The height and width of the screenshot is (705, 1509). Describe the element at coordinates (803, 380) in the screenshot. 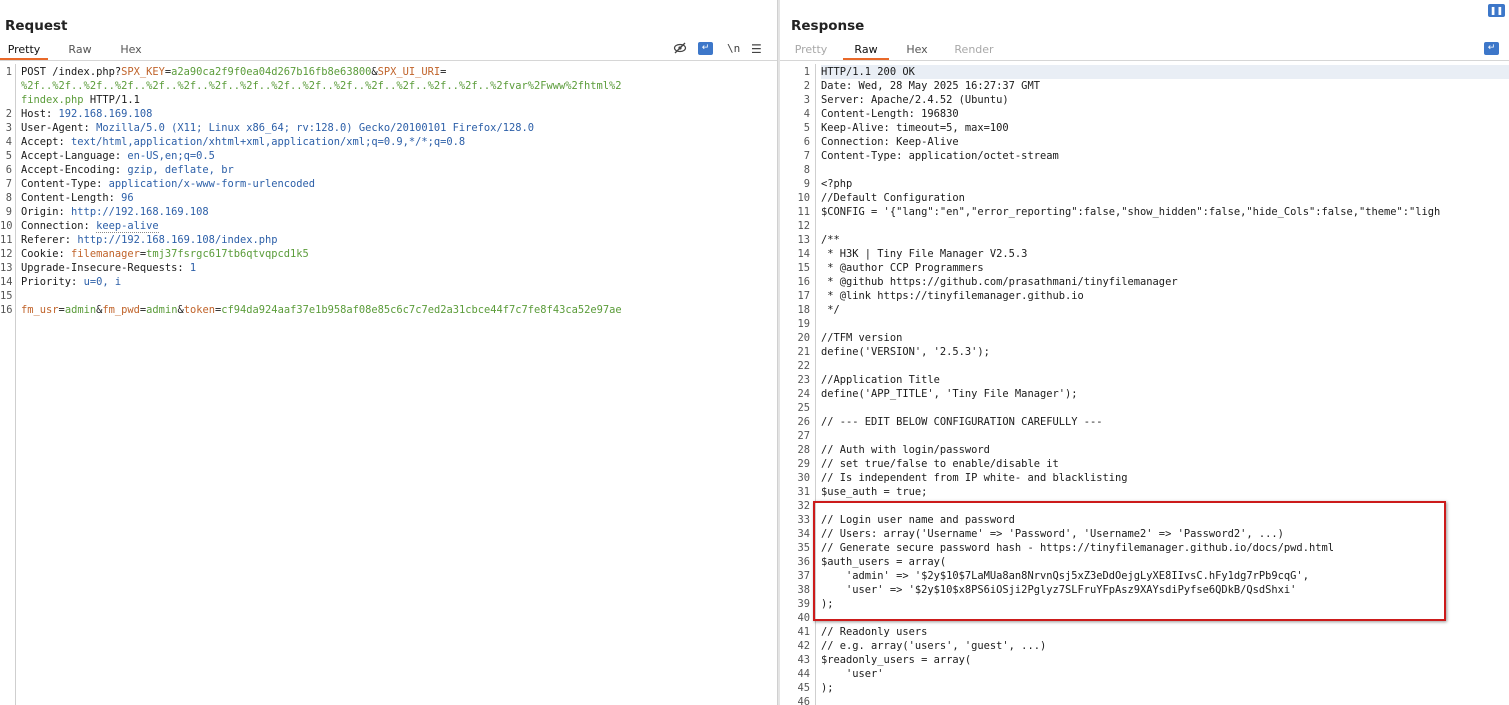

I see `line-number: 23` at that location.